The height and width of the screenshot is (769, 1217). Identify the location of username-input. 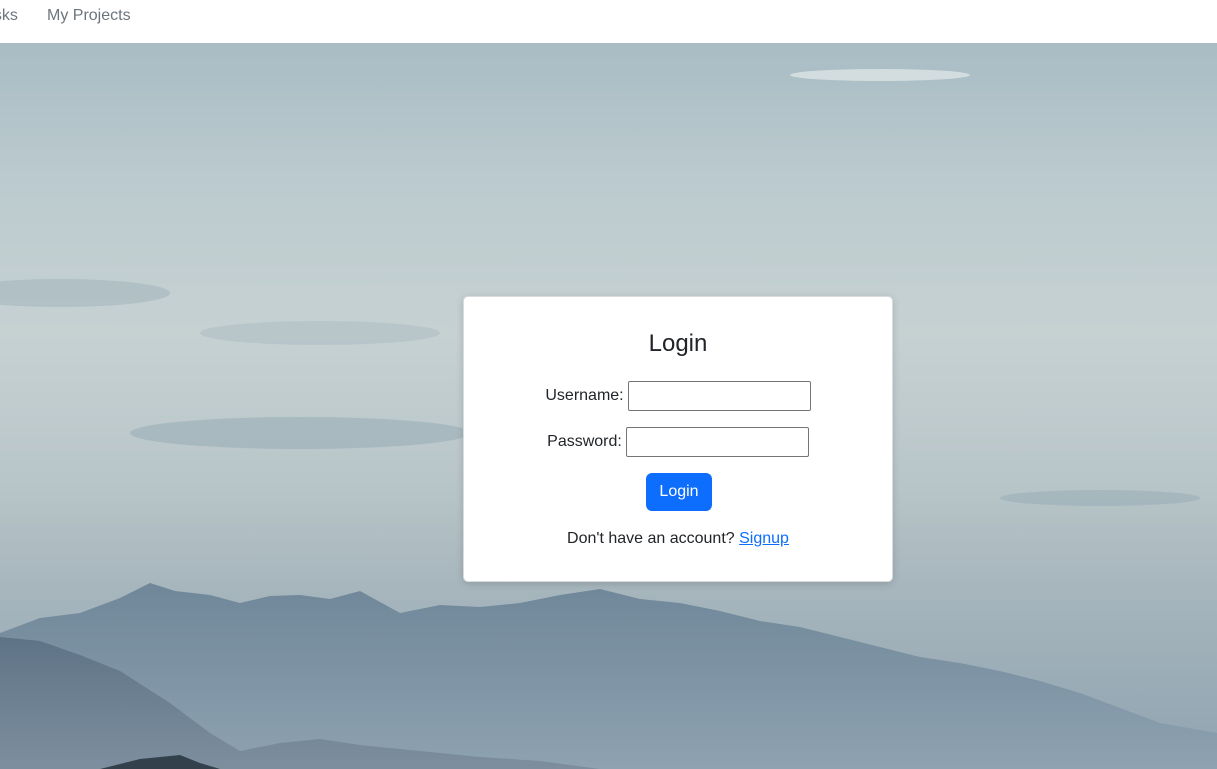
(719, 396).